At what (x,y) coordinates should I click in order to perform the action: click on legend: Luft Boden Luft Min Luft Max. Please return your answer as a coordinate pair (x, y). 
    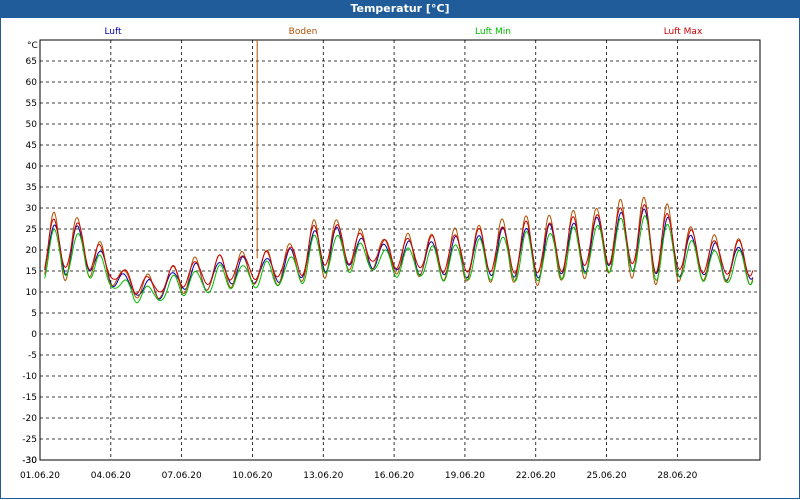
    Looking at the image, I should click on (403, 32).